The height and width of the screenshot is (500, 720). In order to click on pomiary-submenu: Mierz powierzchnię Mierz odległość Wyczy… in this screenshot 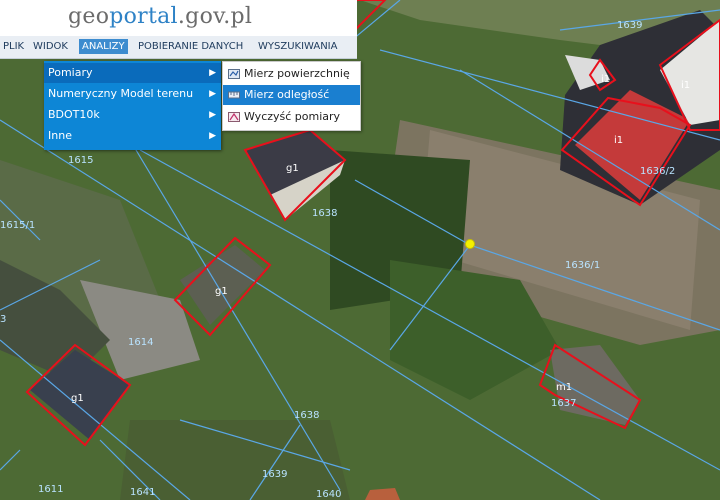, I will do `click(291, 96)`.